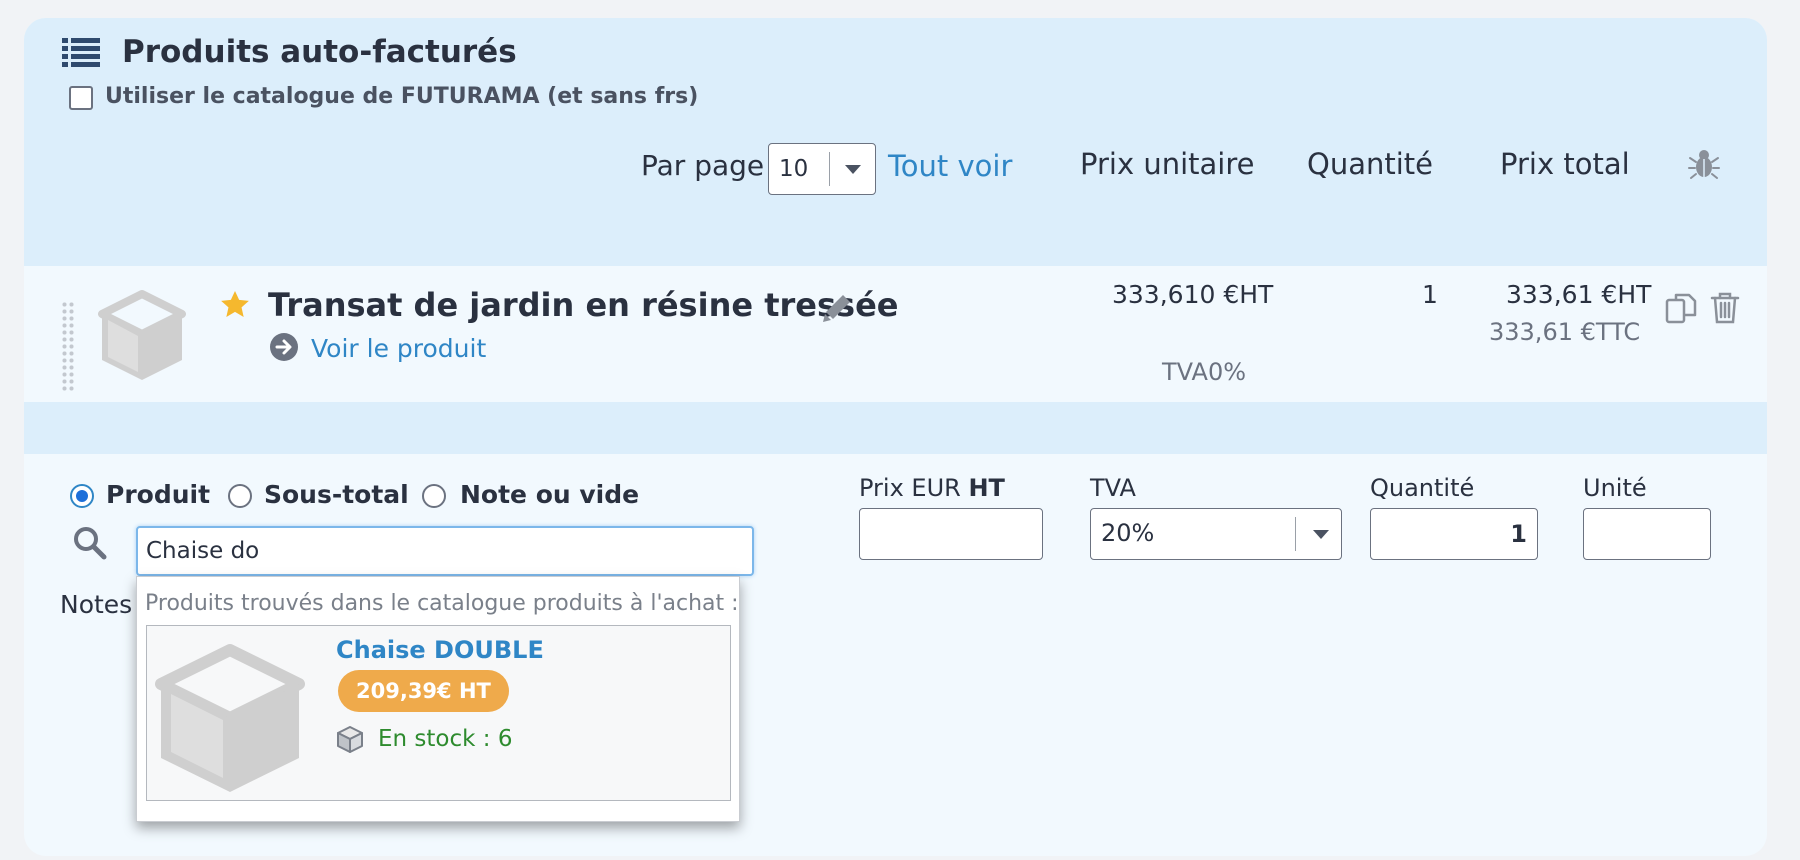 The height and width of the screenshot is (860, 1800). Describe the element at coordinates (583, 305) in the screenshot. I see `product-name: Transat de jardin en résine tressée` at that location.